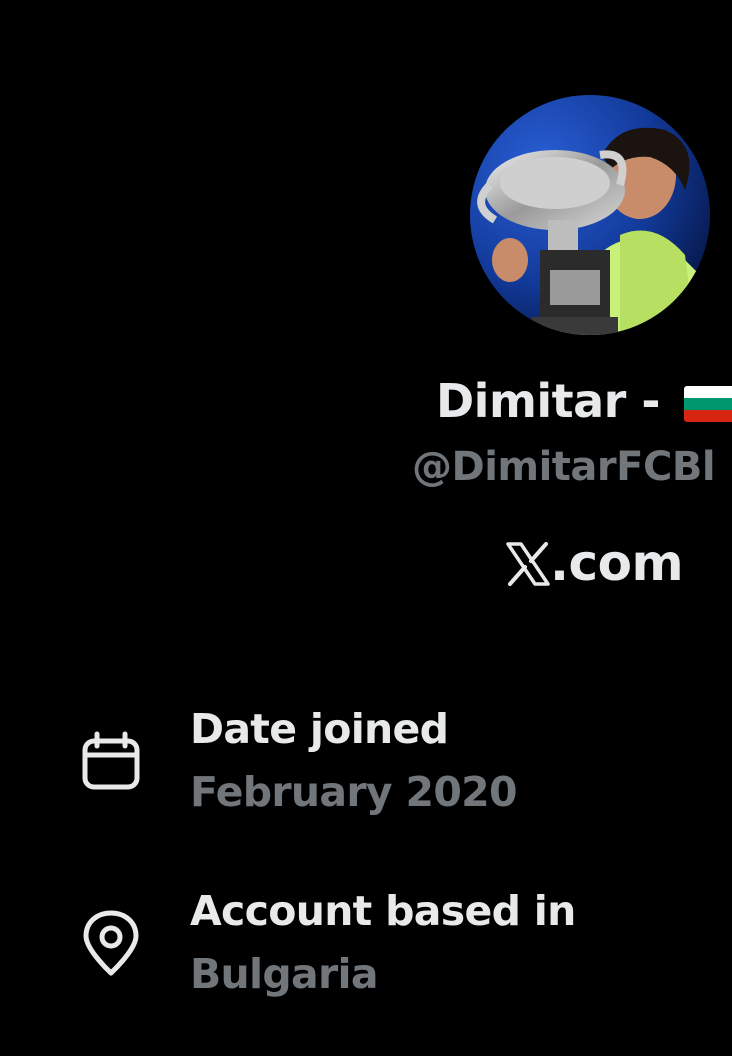  I want to click on calendar-icon, so click(111, 760).